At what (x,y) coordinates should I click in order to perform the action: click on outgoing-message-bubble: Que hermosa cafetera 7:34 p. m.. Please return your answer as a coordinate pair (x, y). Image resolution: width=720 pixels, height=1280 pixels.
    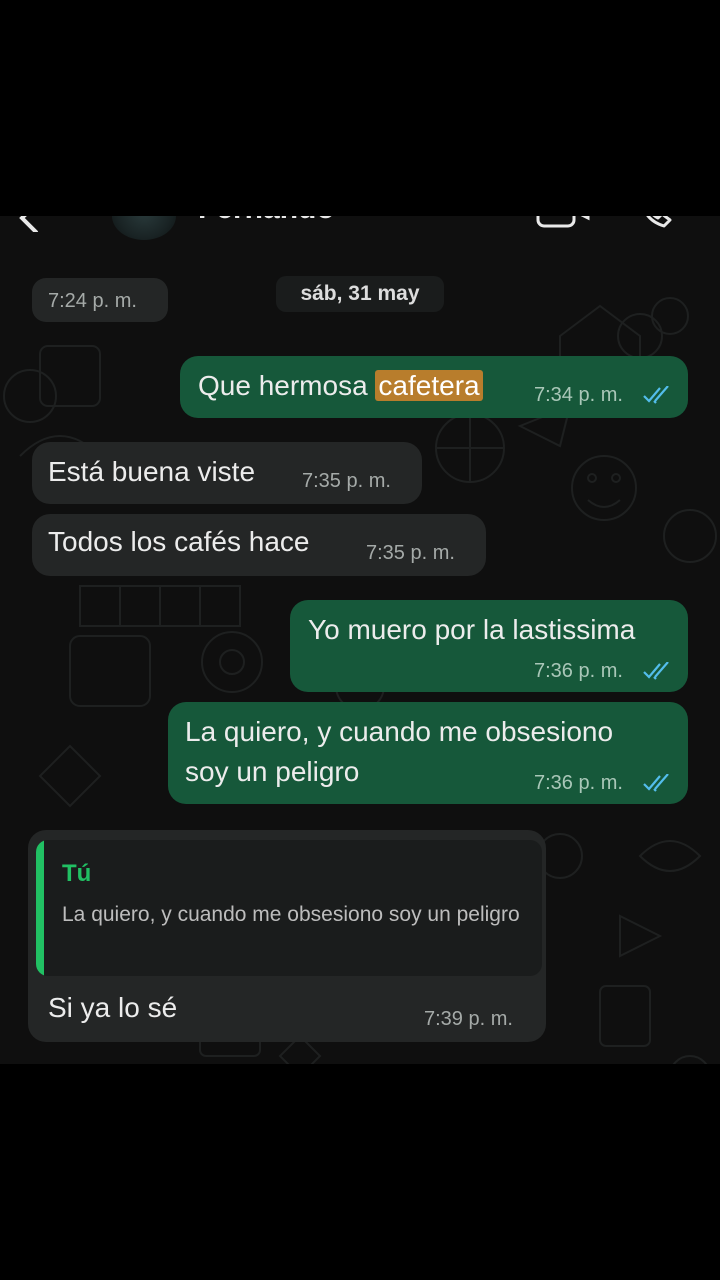
    Looking at the image, I should click on (434, 387).